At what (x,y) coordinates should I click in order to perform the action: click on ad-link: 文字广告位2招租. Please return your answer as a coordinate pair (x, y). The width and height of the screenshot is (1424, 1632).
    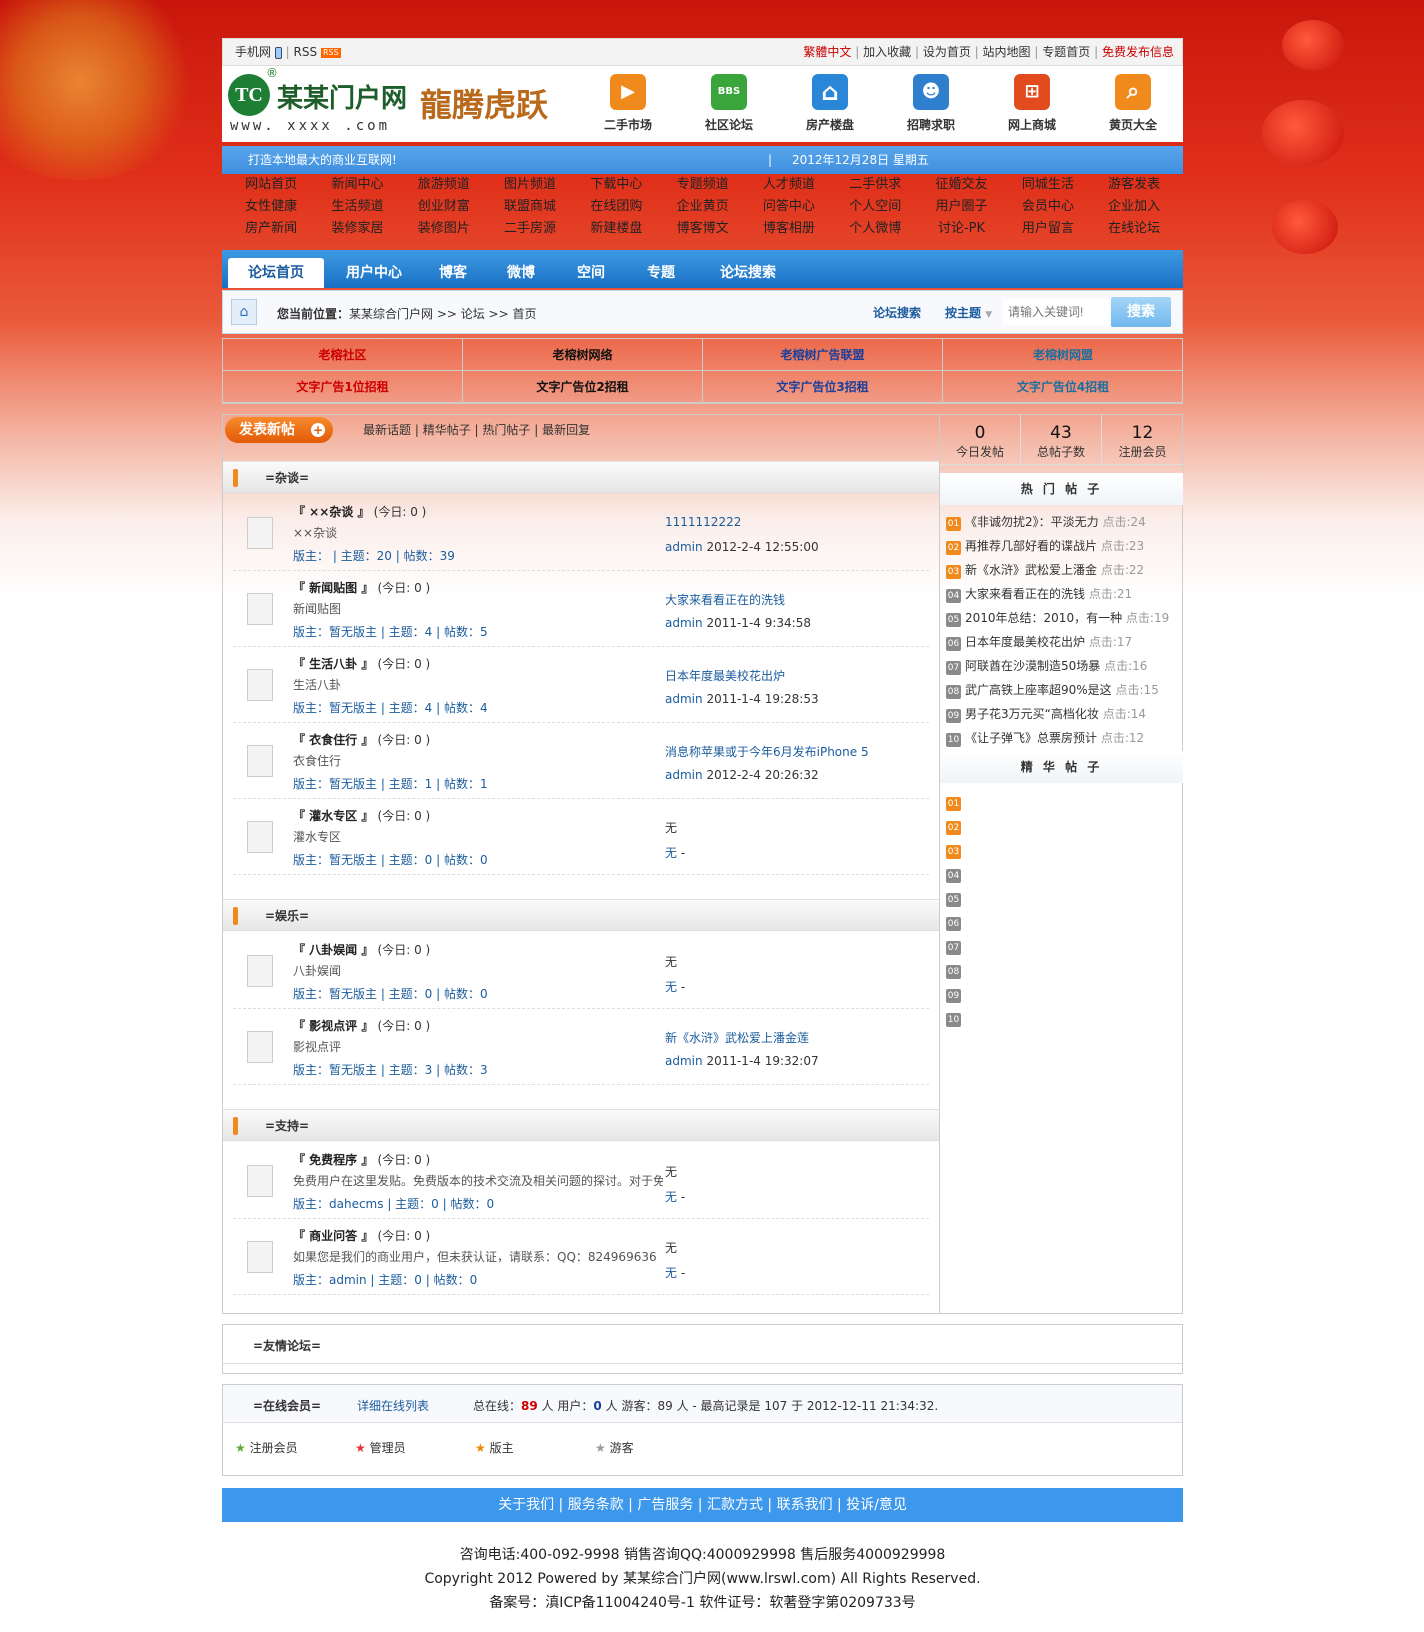
    Looking at the image, I should click on (583, 387).